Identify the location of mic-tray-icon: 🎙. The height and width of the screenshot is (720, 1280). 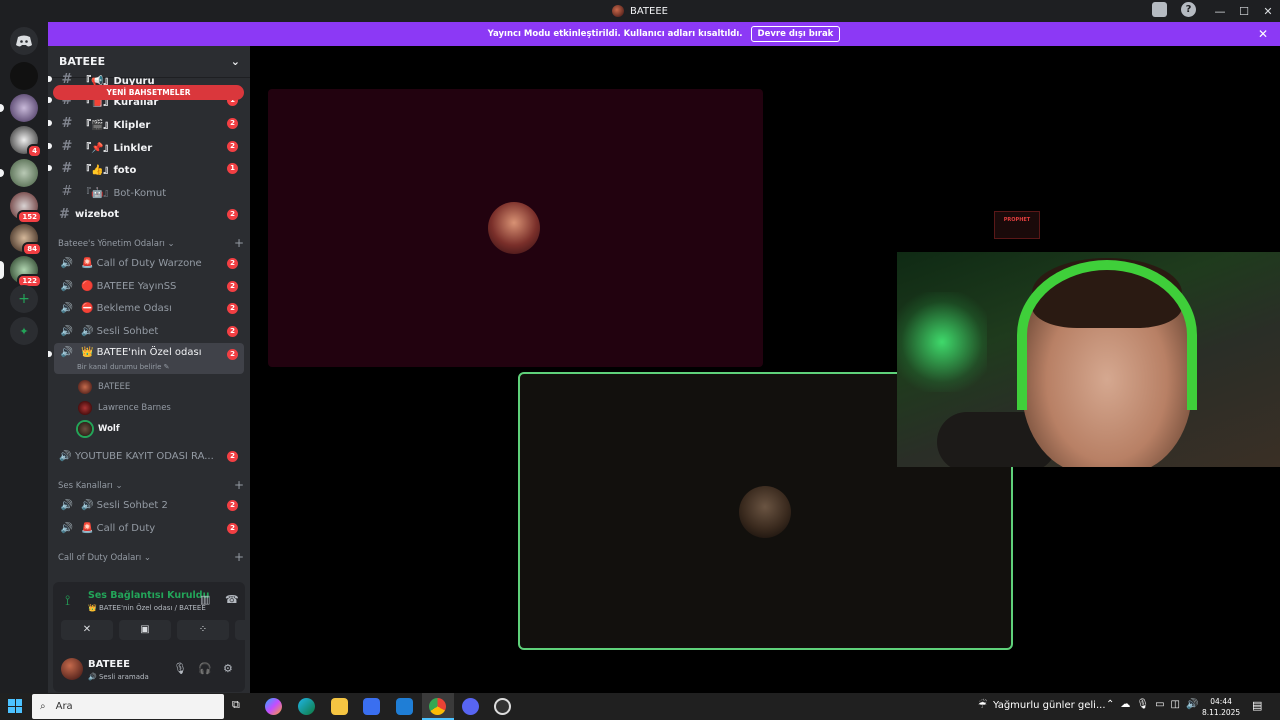
(1142, 704).